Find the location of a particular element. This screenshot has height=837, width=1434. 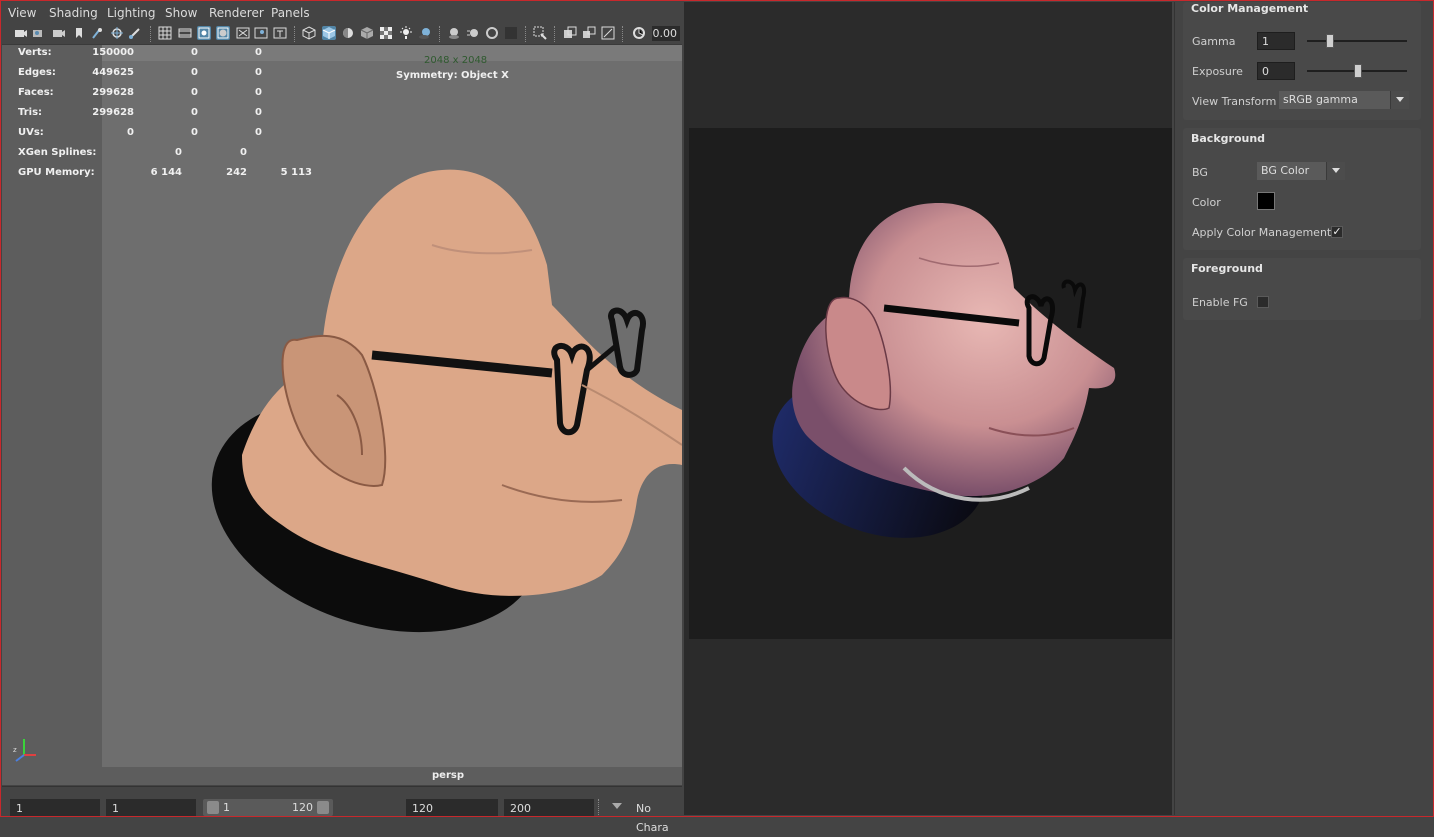

background-color-swatch is located at coordinates (1266, 201).